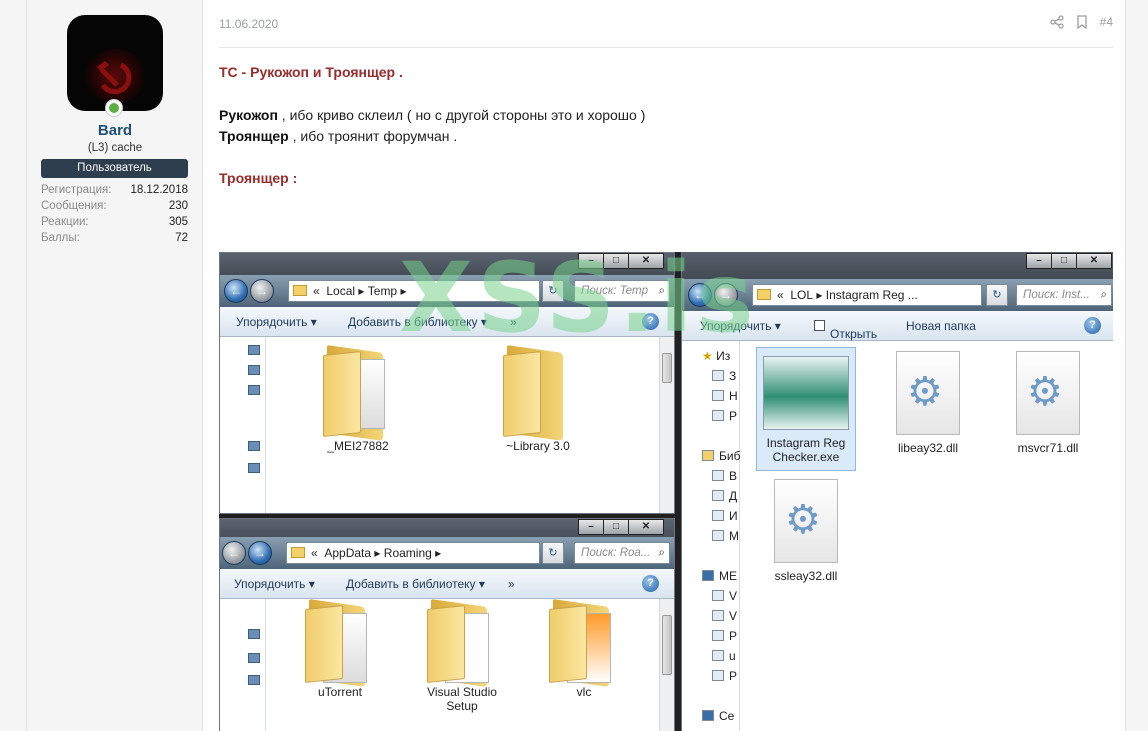 Image resolution: width=1148 pixels, height=731 pixels. What do you see at coordinates (114, 206) in the screenshot?
I see `stat-messages: Сообщения: 230` at bounding box center [114, 206].